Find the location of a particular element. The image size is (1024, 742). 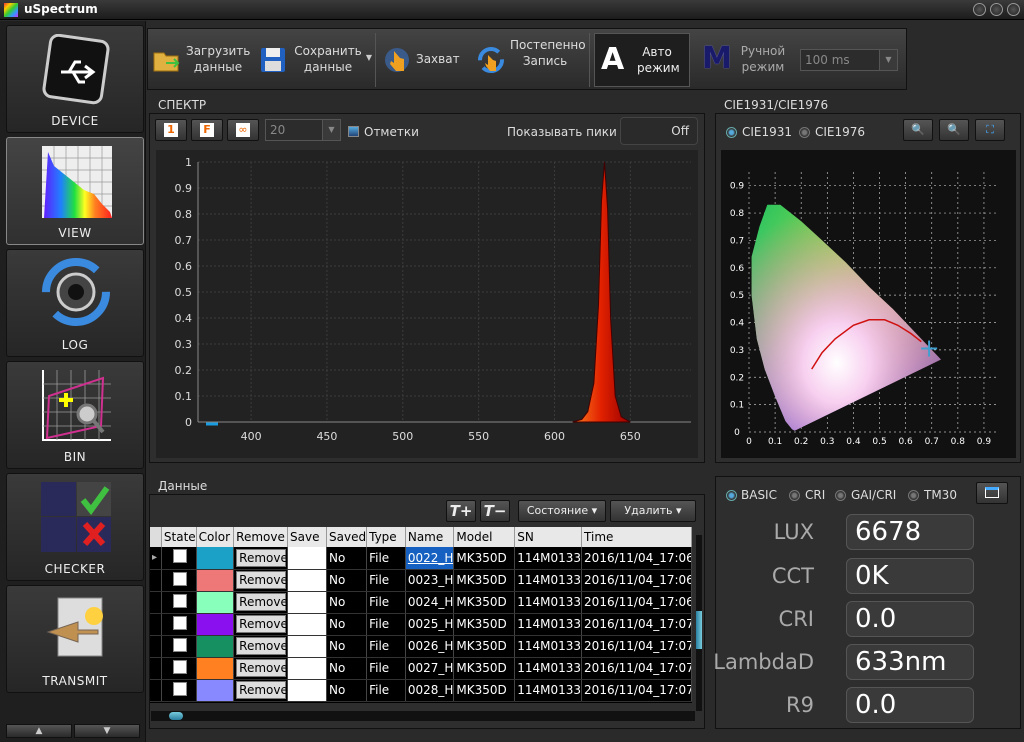

row-indicator is located at coordinates (156, 690).